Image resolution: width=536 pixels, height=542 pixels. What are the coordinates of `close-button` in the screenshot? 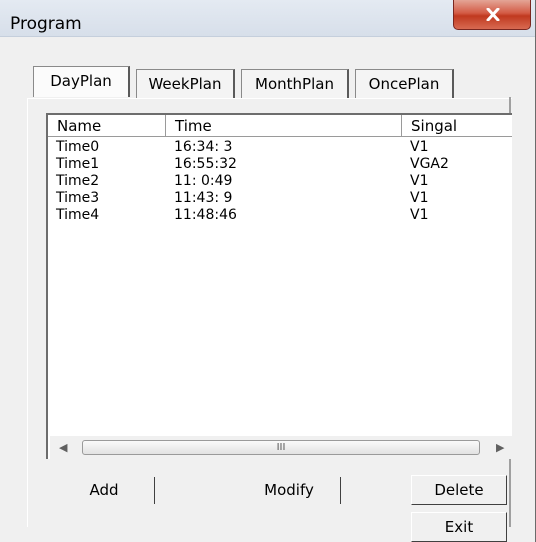 It's located at (492, 15).